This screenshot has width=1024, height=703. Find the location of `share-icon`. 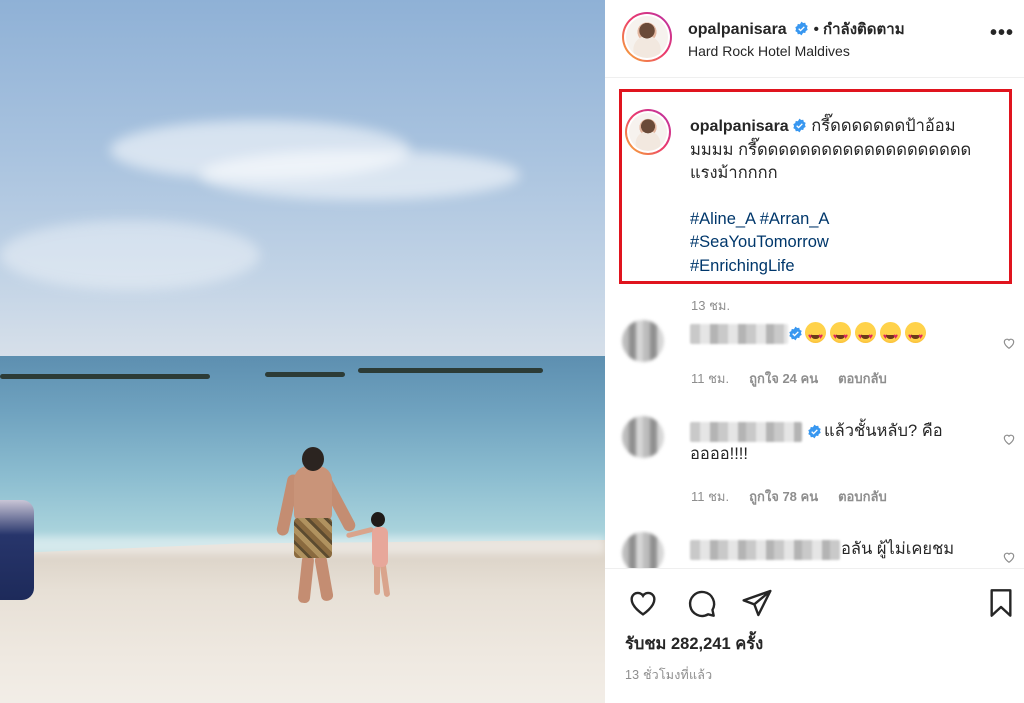

share-icon is located at coordinates (757, 603).